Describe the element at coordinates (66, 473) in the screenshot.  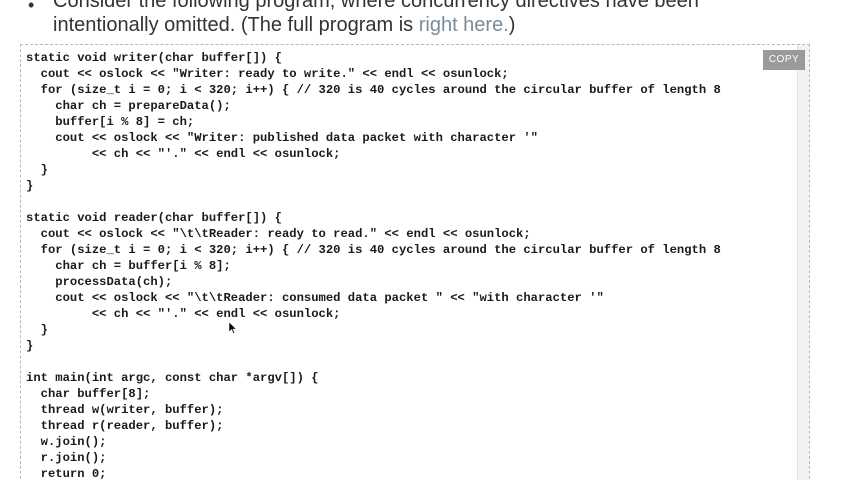
I see `code-line: return 0;` at that location.